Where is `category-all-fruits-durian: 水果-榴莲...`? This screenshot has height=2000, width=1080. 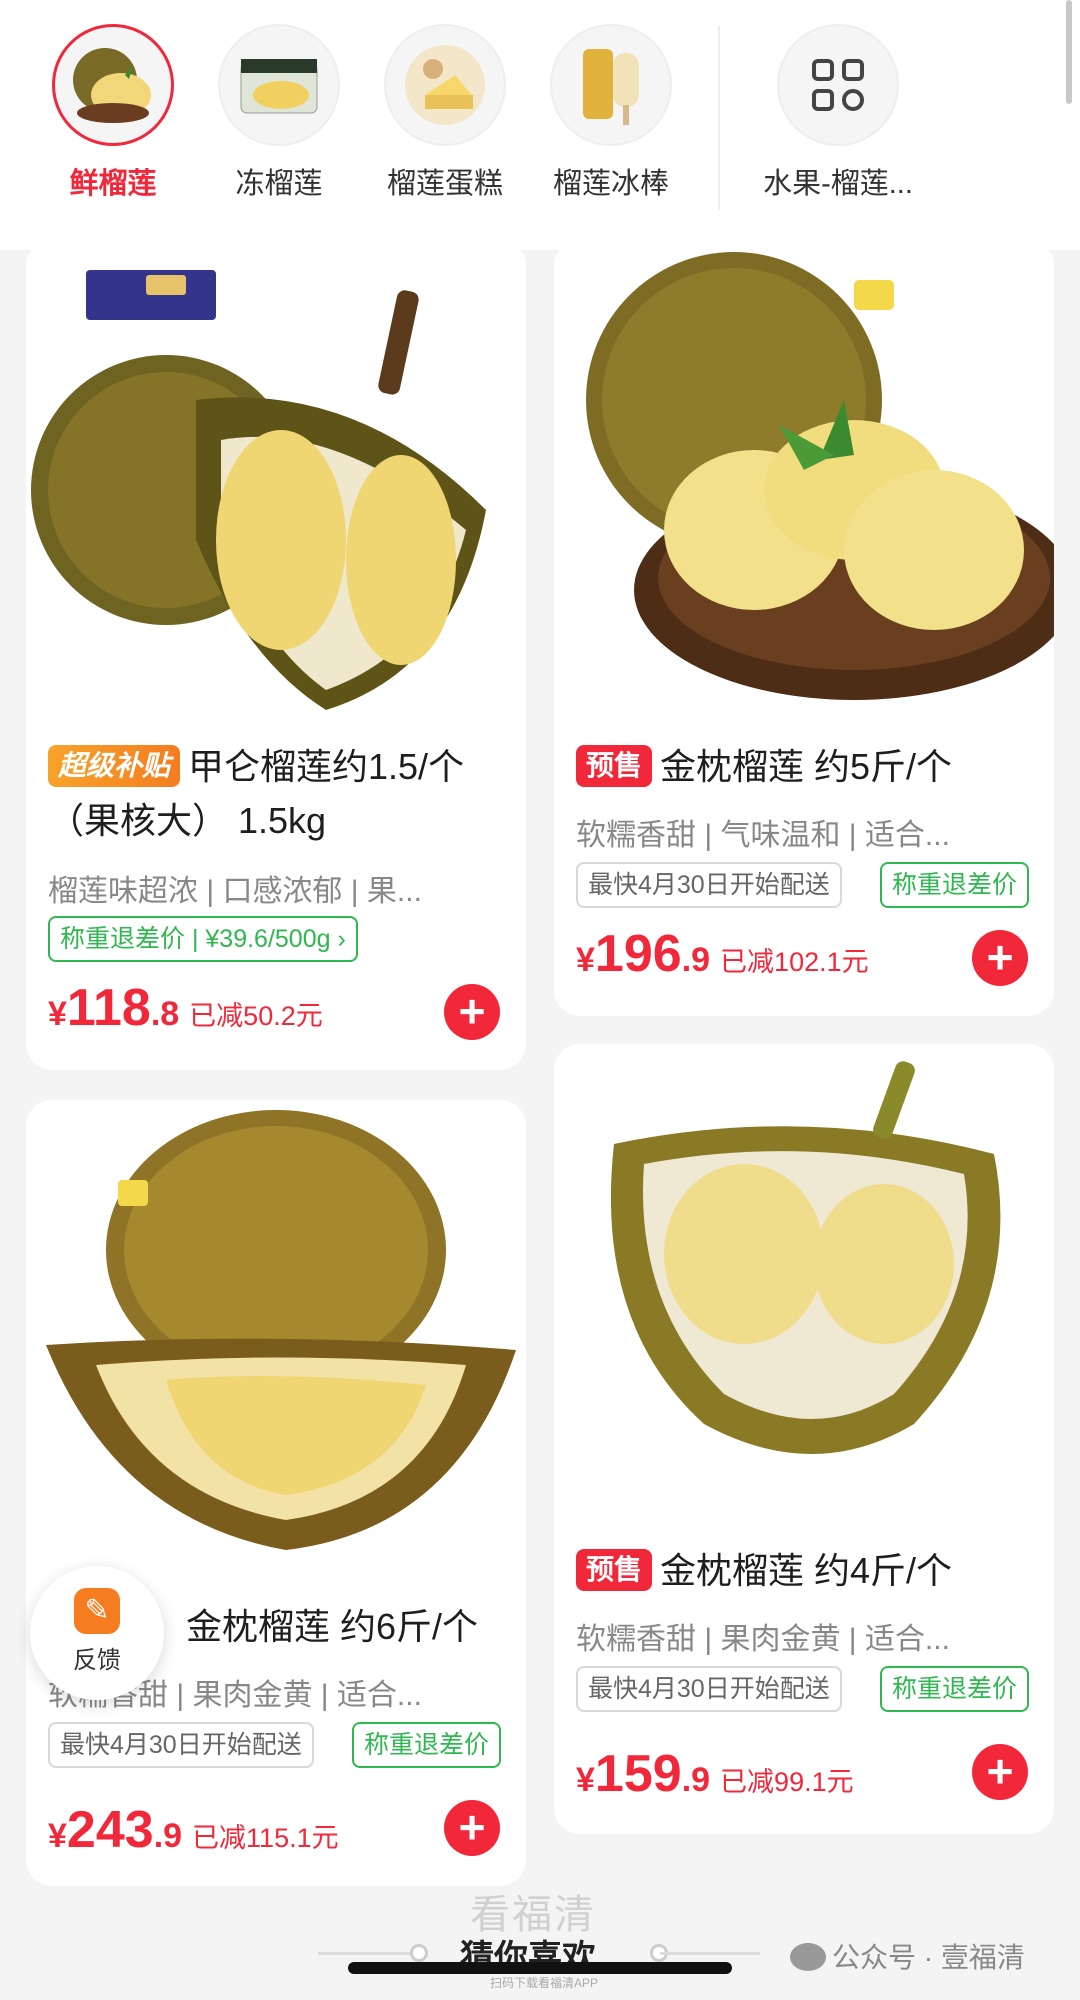
category-all-fruits-durian: 水果-榴莲... is located at coordinates (838, 113).